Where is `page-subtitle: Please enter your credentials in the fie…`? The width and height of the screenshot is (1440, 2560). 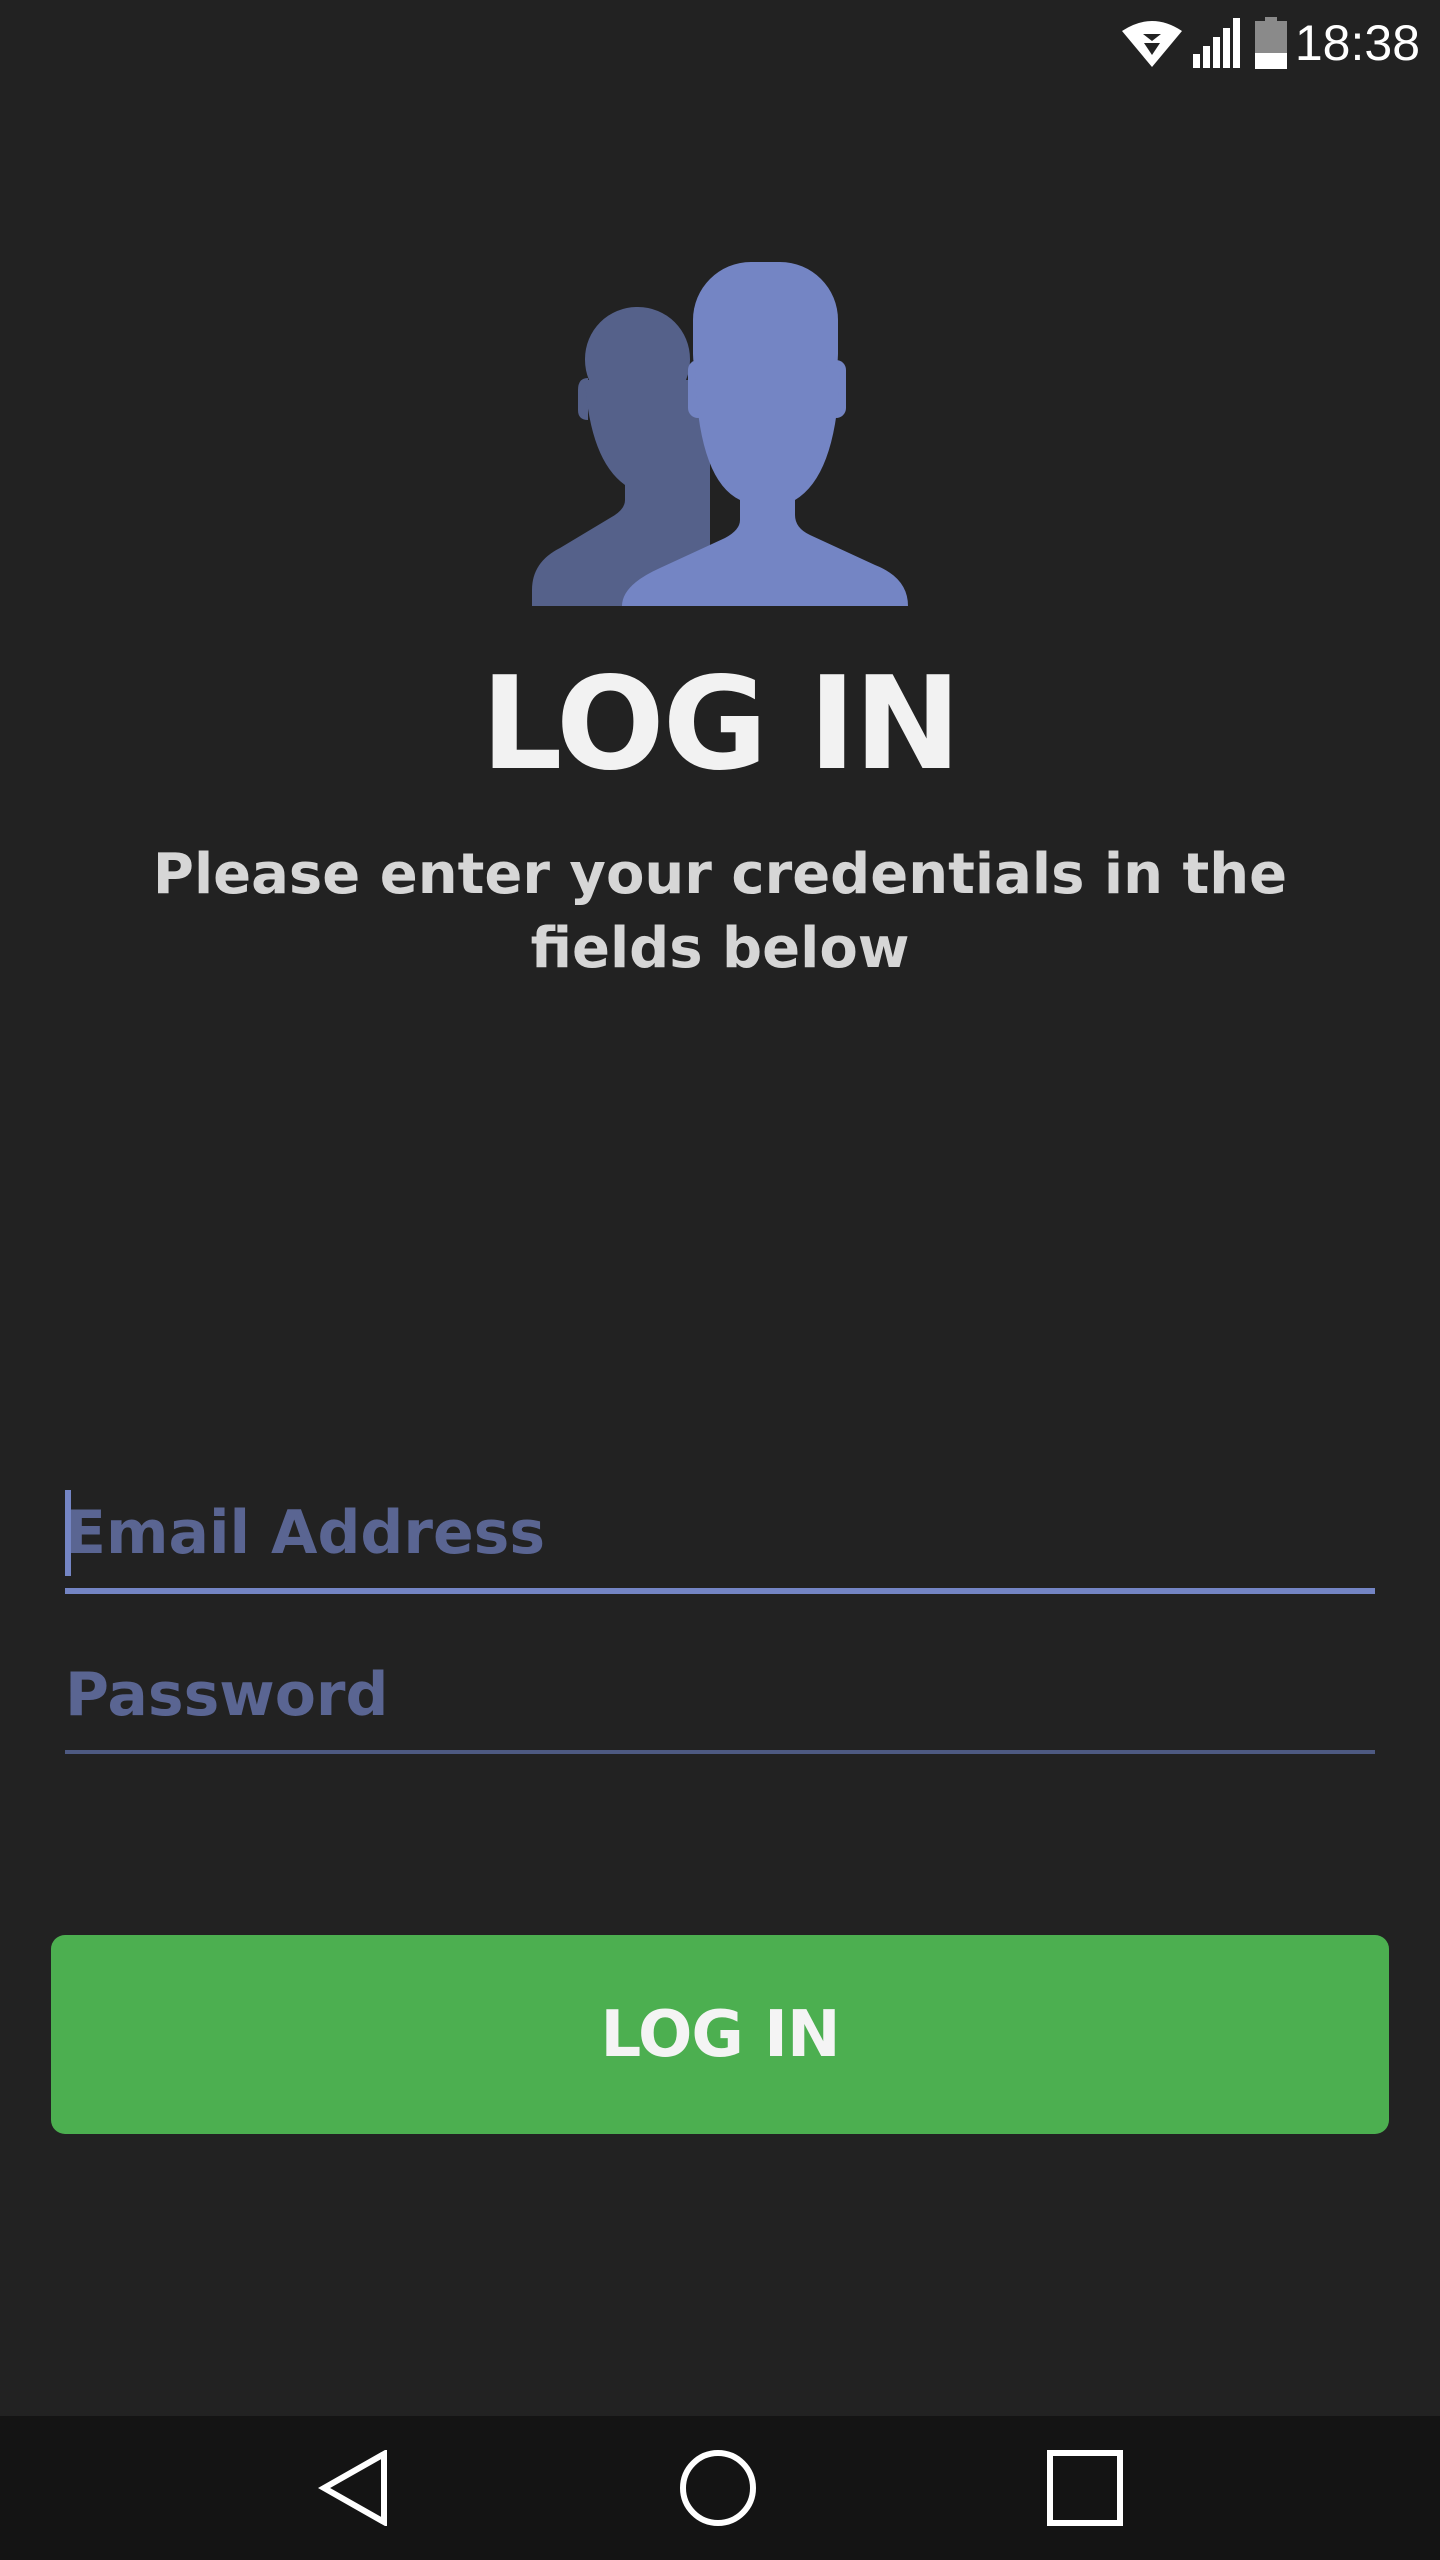 page-subtitle: Please enter your credentials in the fie… is located at coordinates (720, 911).